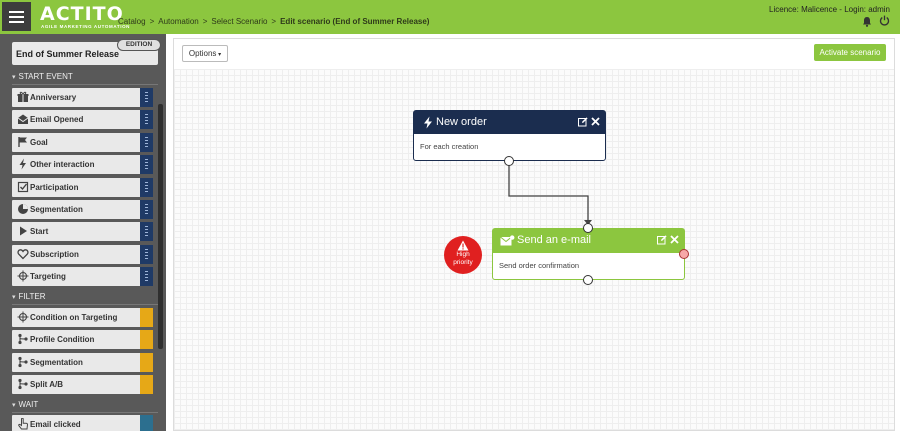  What do you see at coordinates (461, 122) in the screenshot?
I see `node-title: New order` at bounding box center [461, 122].